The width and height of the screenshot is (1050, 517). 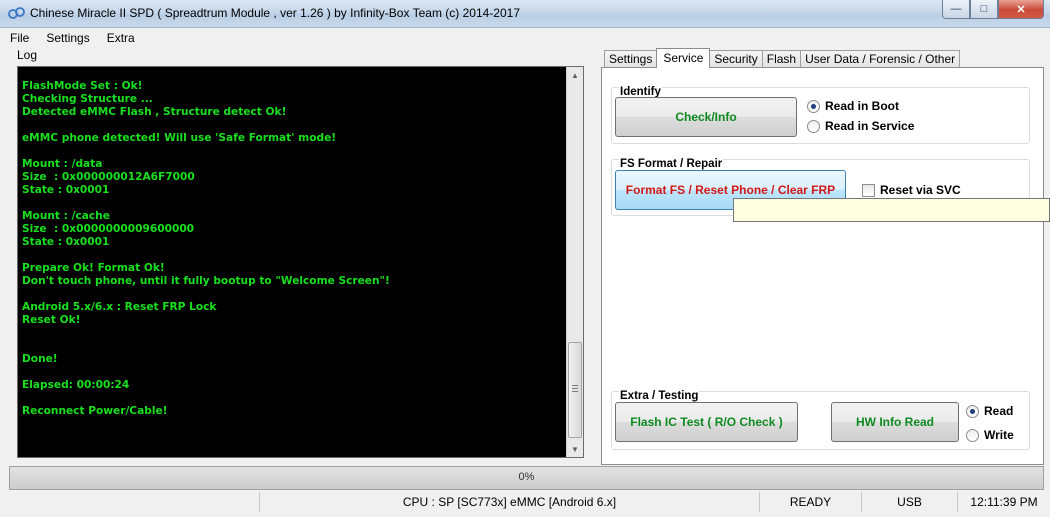 What do you see at coordinates (880, 59) in the screenshot?
I see `tab-user-data: User Data / Forensic / Other` at bounding box center [880, 59].